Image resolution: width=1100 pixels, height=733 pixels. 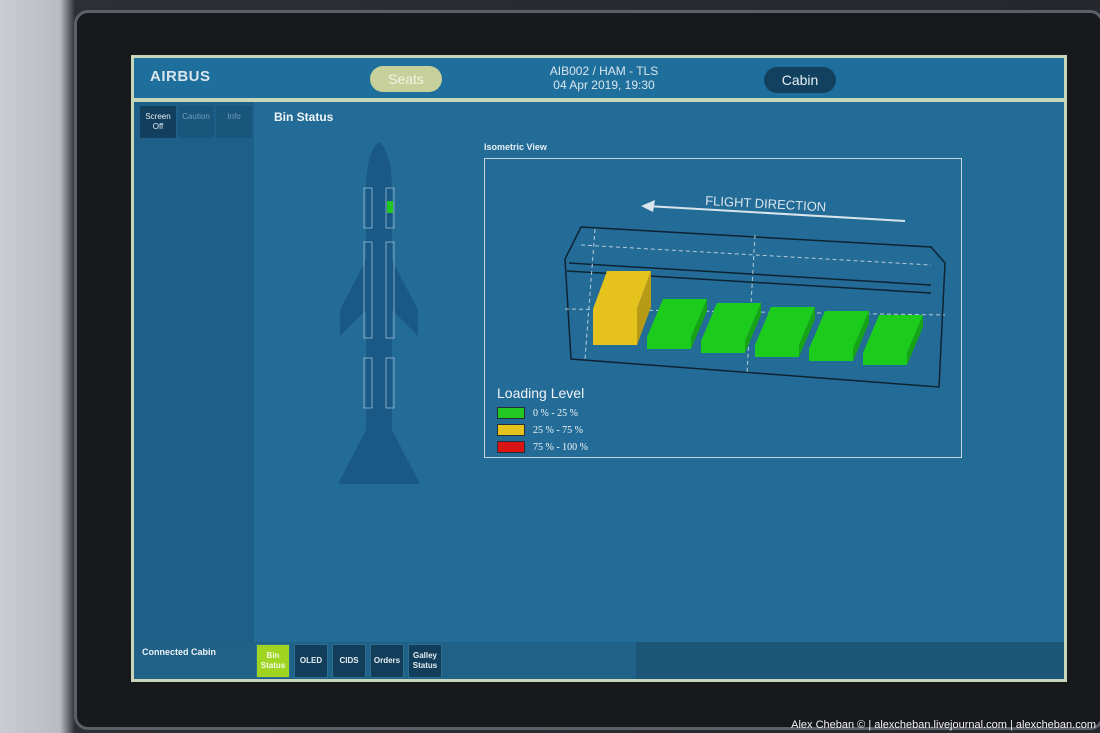 I want to click on connected-cabin-label: Connected Cabin, so click(x=179, y=652).